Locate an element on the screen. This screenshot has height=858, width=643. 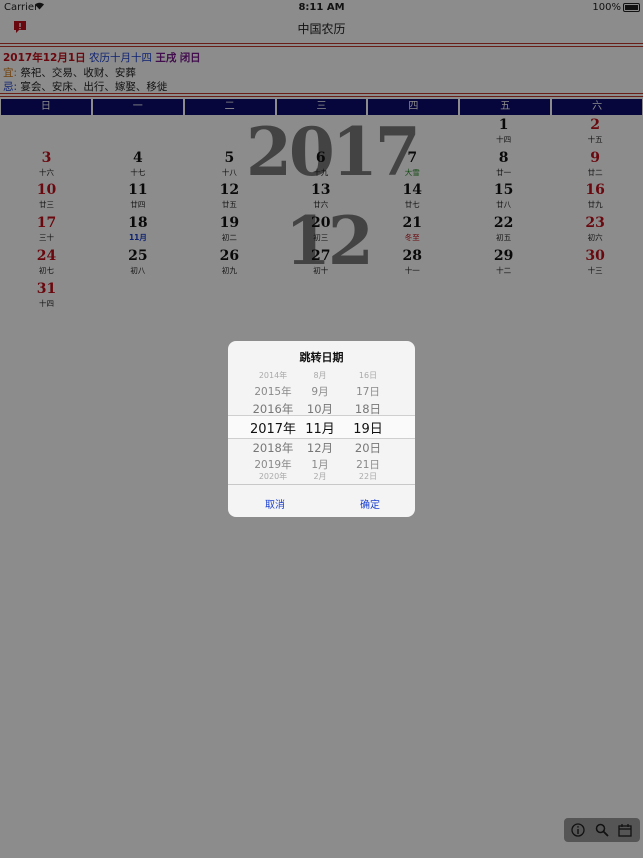
dialog-title: 跳转日期 is located at coordinates (321, 357).